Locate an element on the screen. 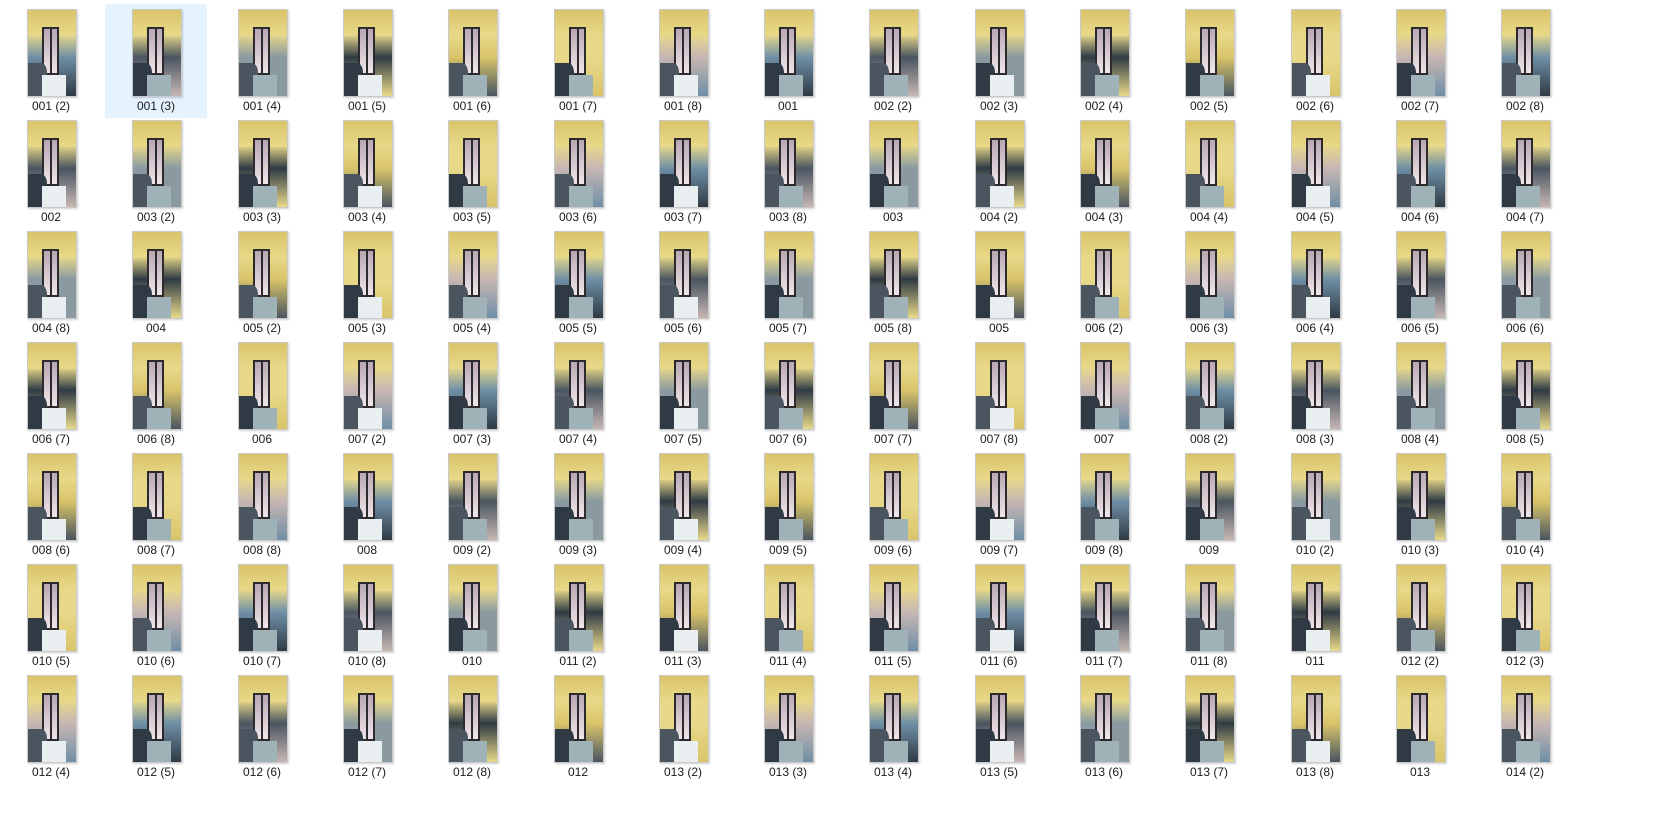 The image size is (1654, 821). file-item: 010 (3) is located at coordinates (1420, 505).